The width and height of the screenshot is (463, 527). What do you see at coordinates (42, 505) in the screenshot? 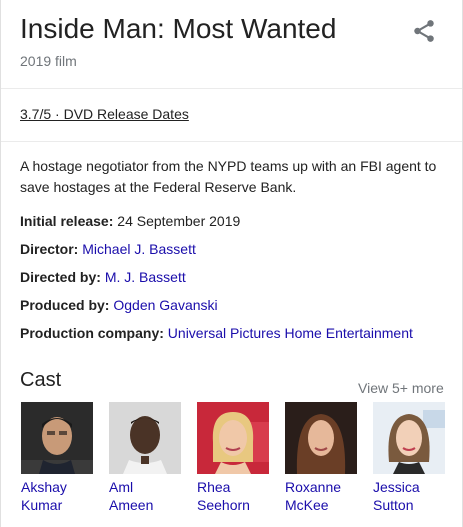
I see `cast-last-name: Kumar` at bounding box center [42, 505].